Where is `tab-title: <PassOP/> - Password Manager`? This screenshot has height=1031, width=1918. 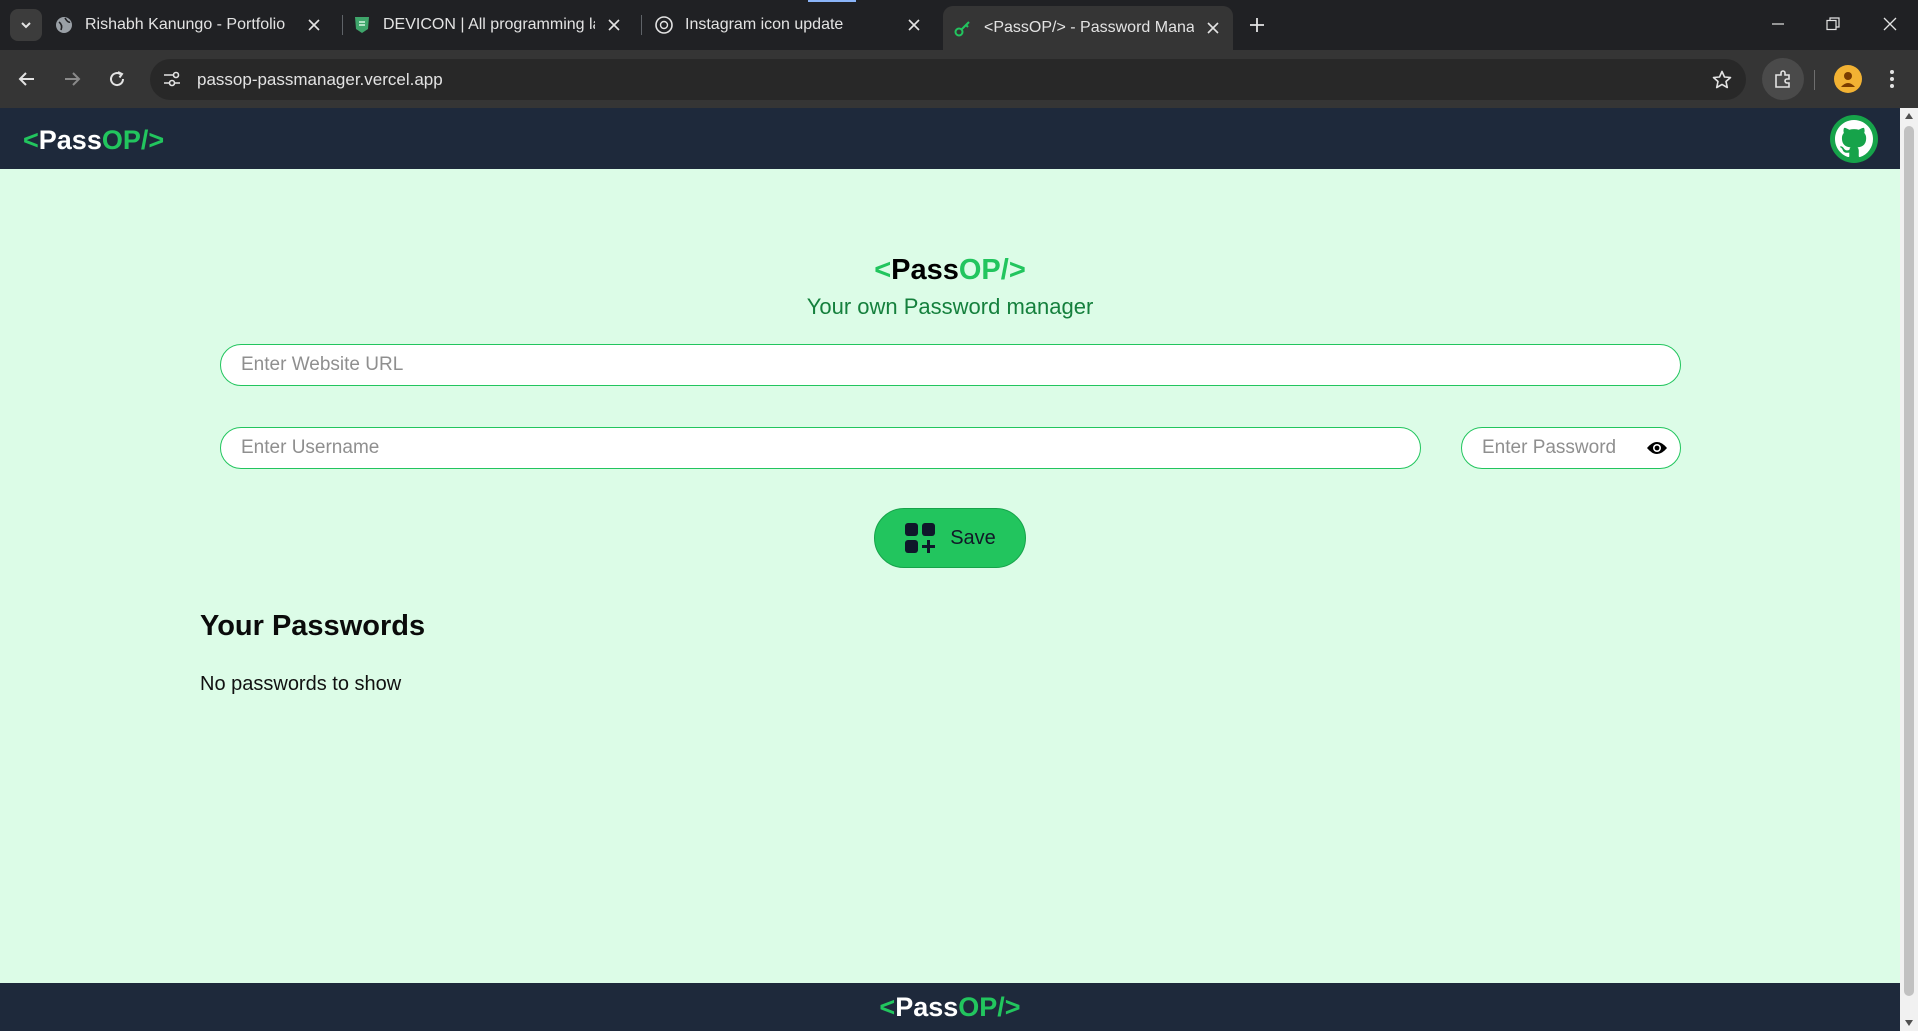 tab-title: <PassOP/> - Password Manager is located at coordinates (1089, 27).